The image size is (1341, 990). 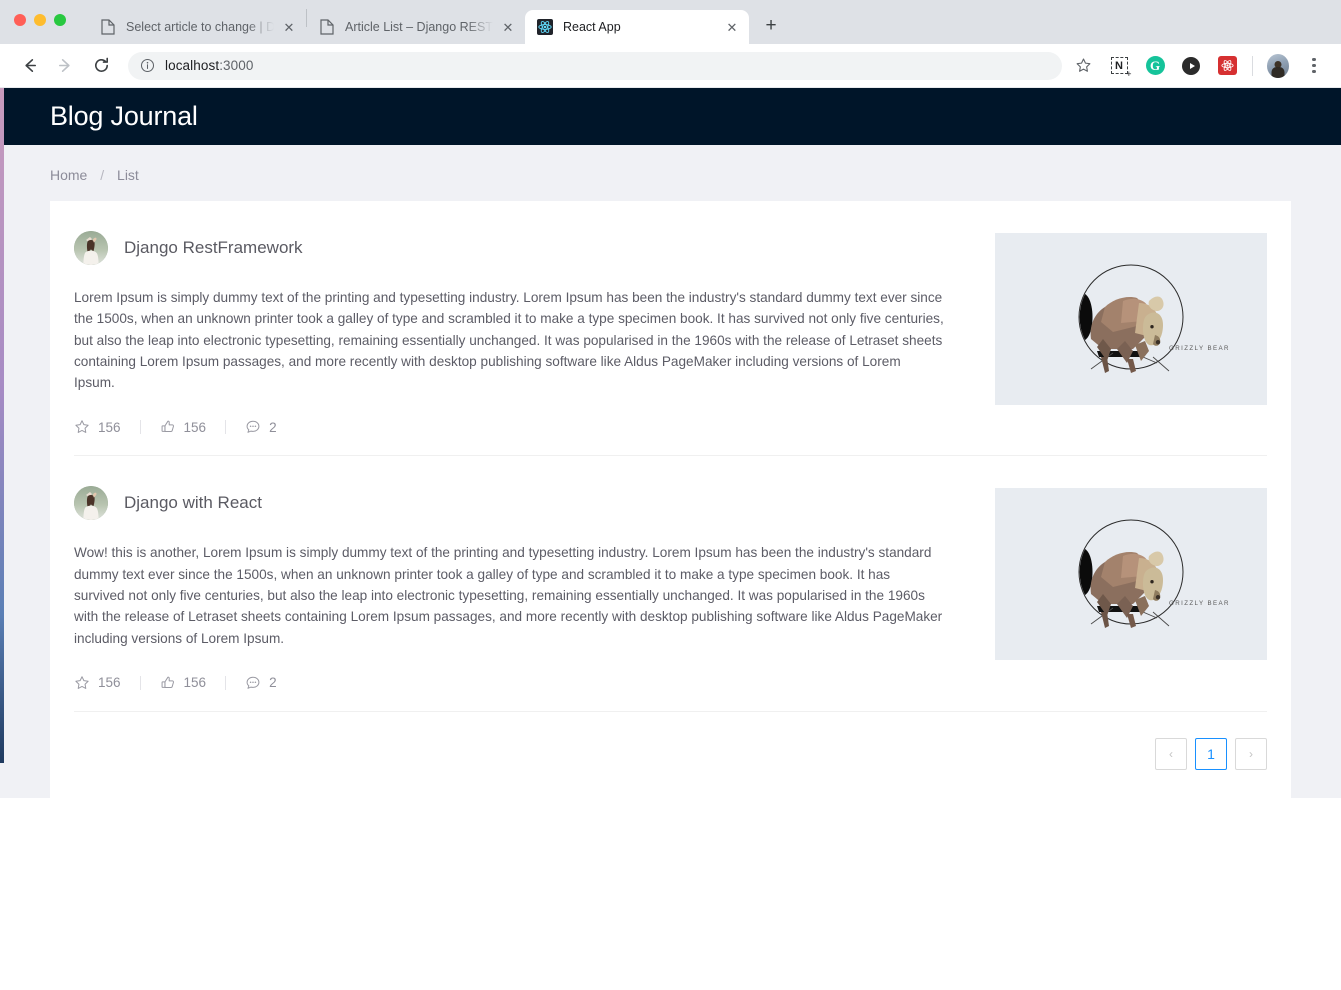 What do you see at coordinates (193, 503) in the screenshot?
I see `article-title: Django with React` at bounding box center [193, 503].